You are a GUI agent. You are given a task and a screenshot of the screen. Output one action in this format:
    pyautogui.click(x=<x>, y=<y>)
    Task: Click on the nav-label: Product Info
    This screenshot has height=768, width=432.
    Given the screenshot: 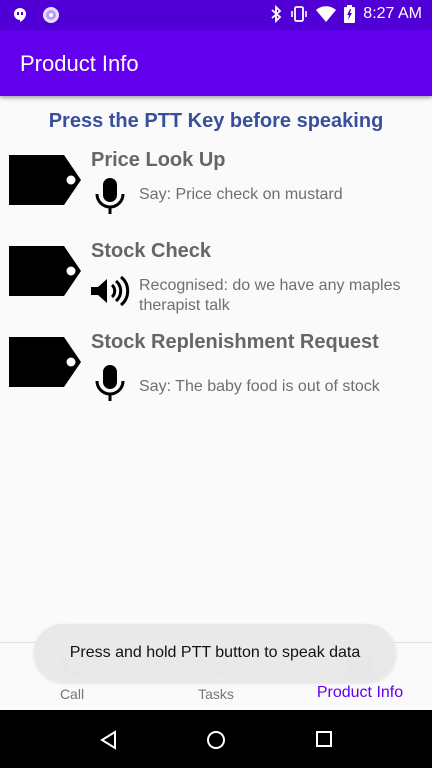 What is the action you would take?
    pyautogui.click(x=360, y=692)
    